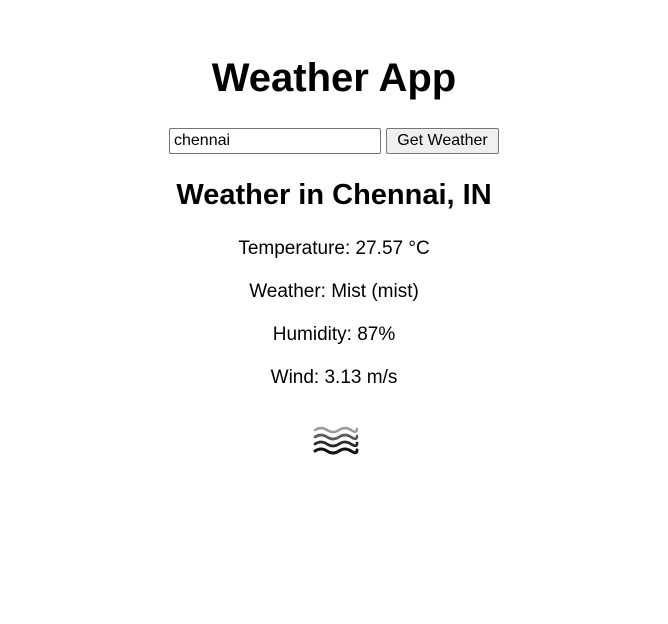 The width and height of the screenshot is (668, 624). I want to click on city-heading: Weather in Chennai, IN, so click(334, 195).